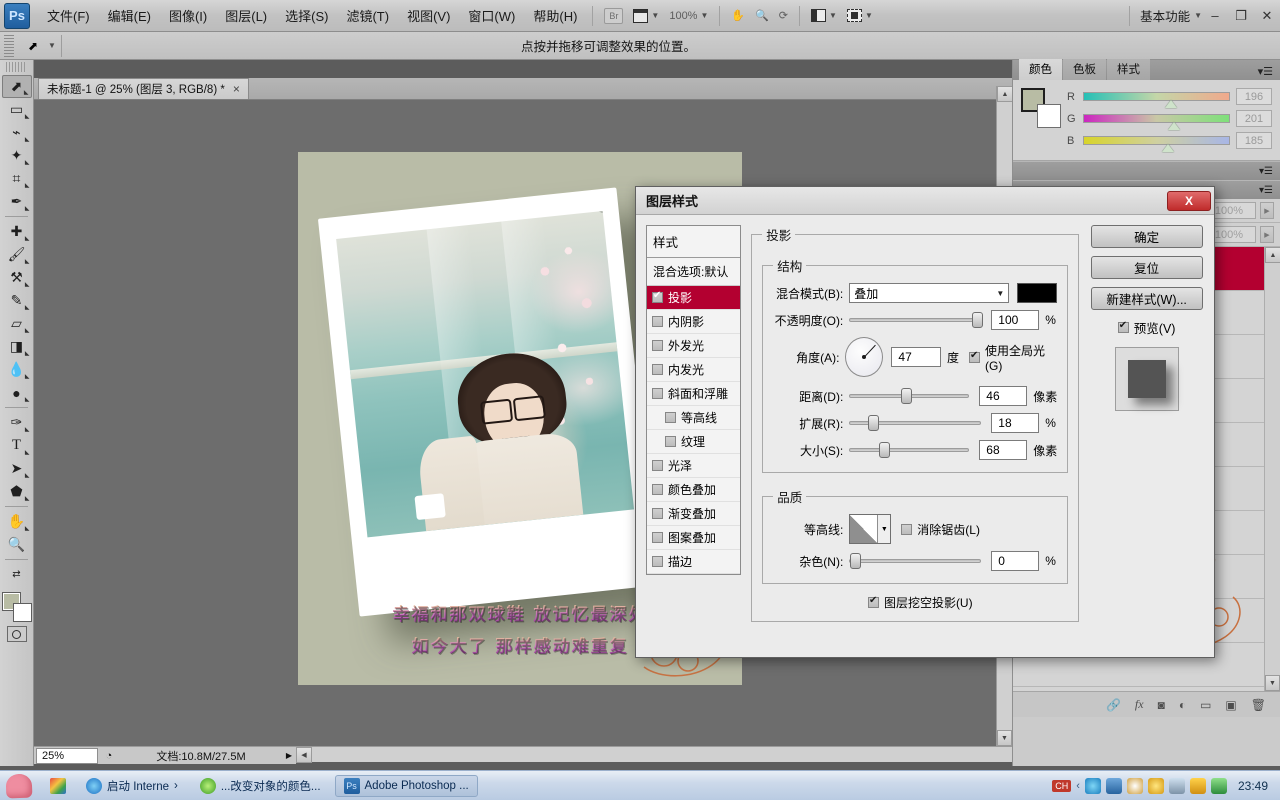  Describe the element at coordinates (1272, 469) in the screenshot. I see `layers-scrollbar: ▲ ▼` at that location.